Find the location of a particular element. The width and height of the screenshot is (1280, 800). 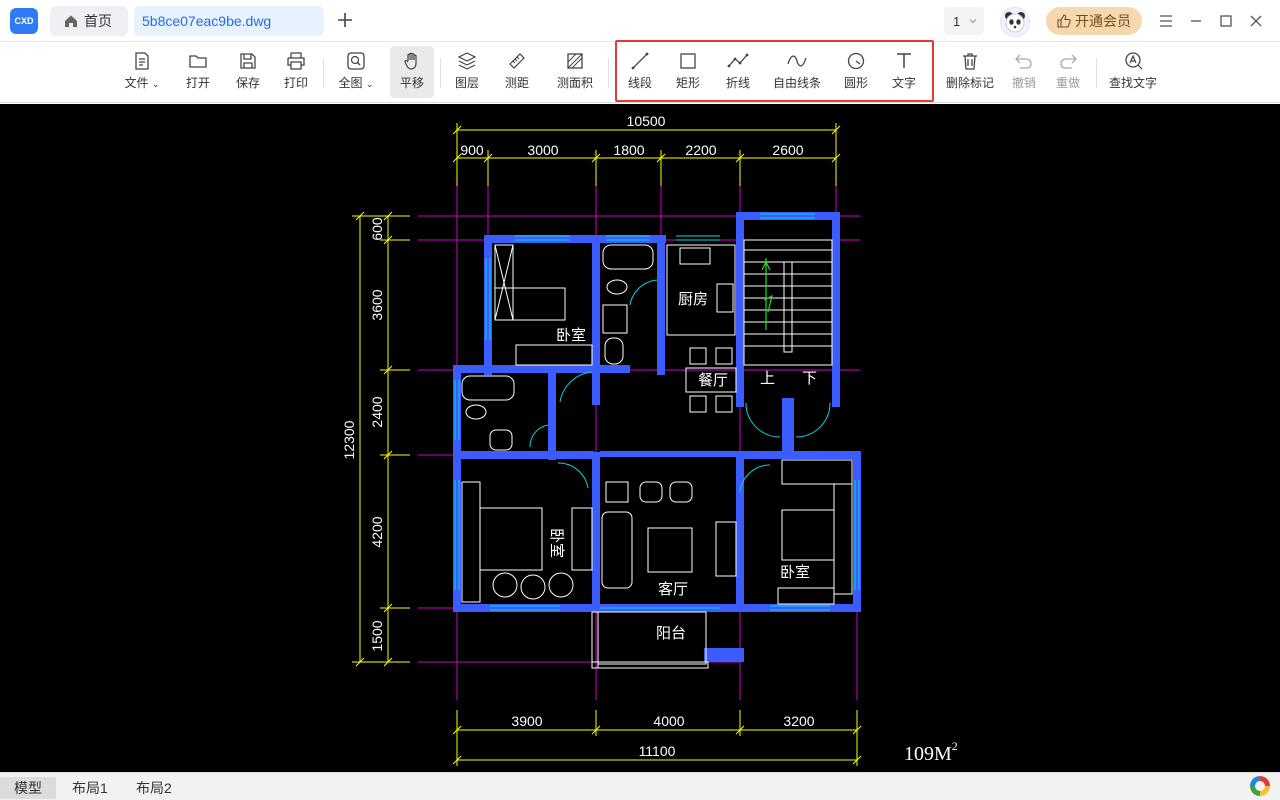

tab-file: 5b8ce07eac9be.dwg is located at coordinates (229, 21).